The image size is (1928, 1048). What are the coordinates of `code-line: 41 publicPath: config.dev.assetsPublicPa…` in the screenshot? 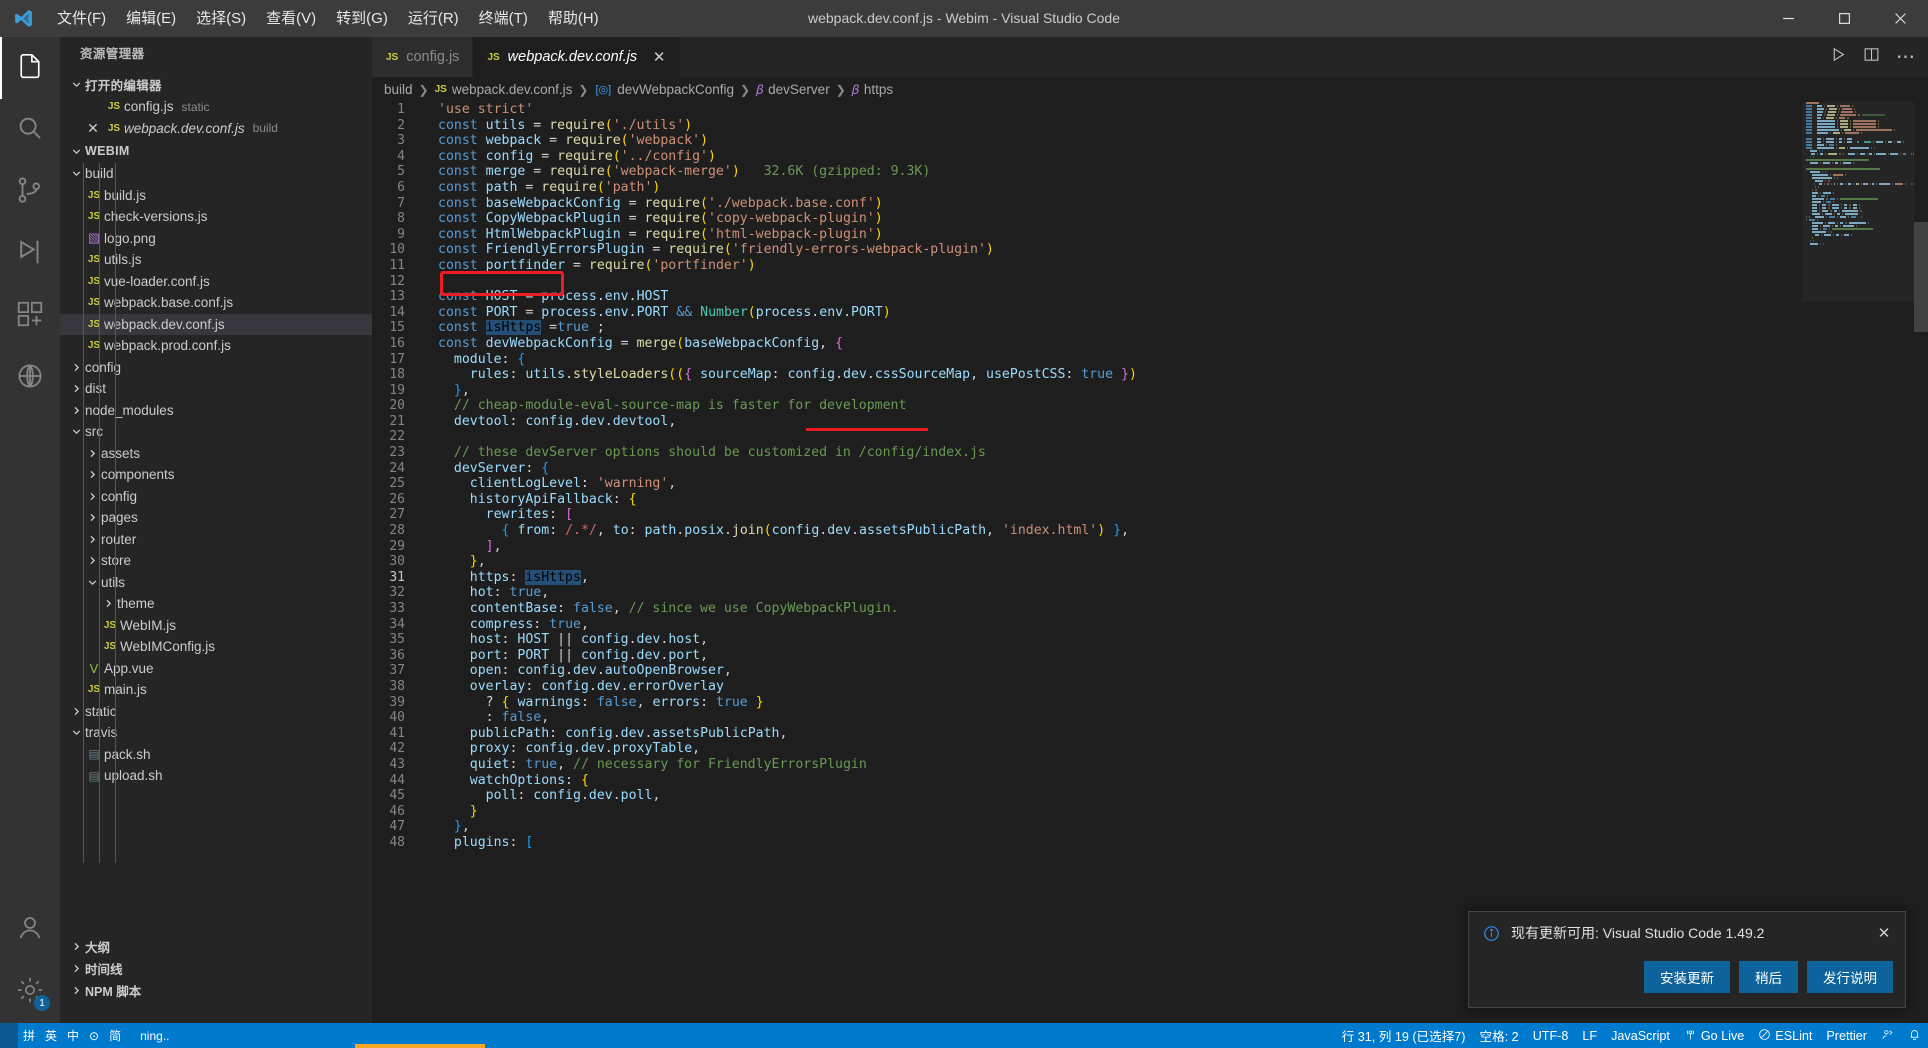 It's located at (1150, 734).